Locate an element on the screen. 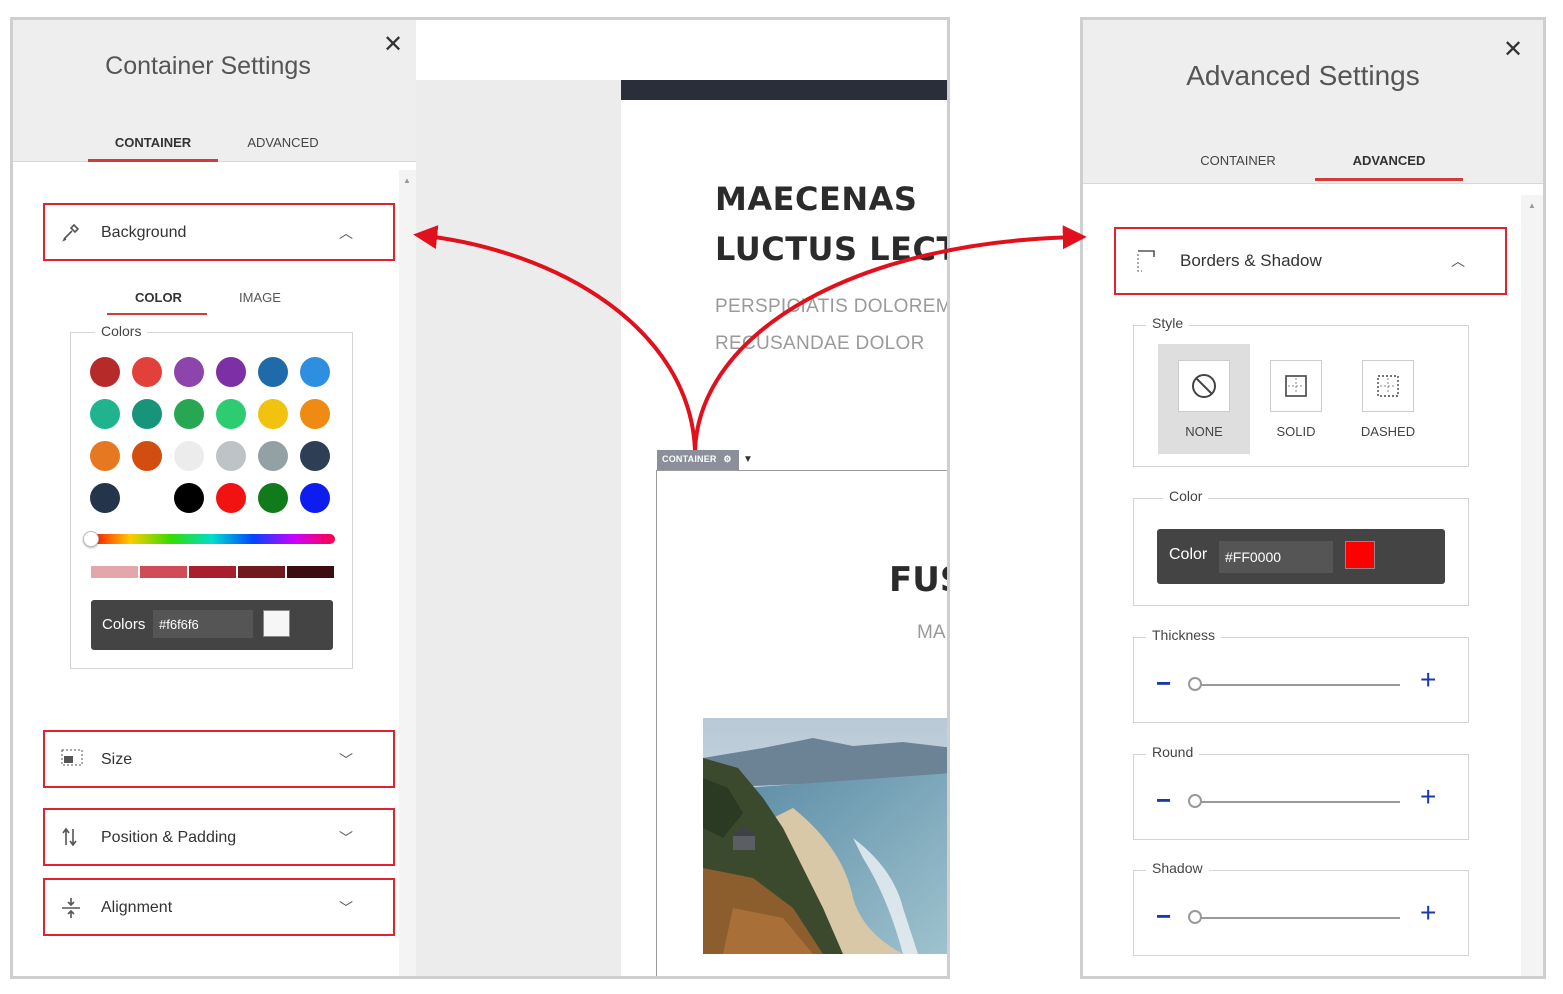  hue-slider is located at coordinates (212, 539).